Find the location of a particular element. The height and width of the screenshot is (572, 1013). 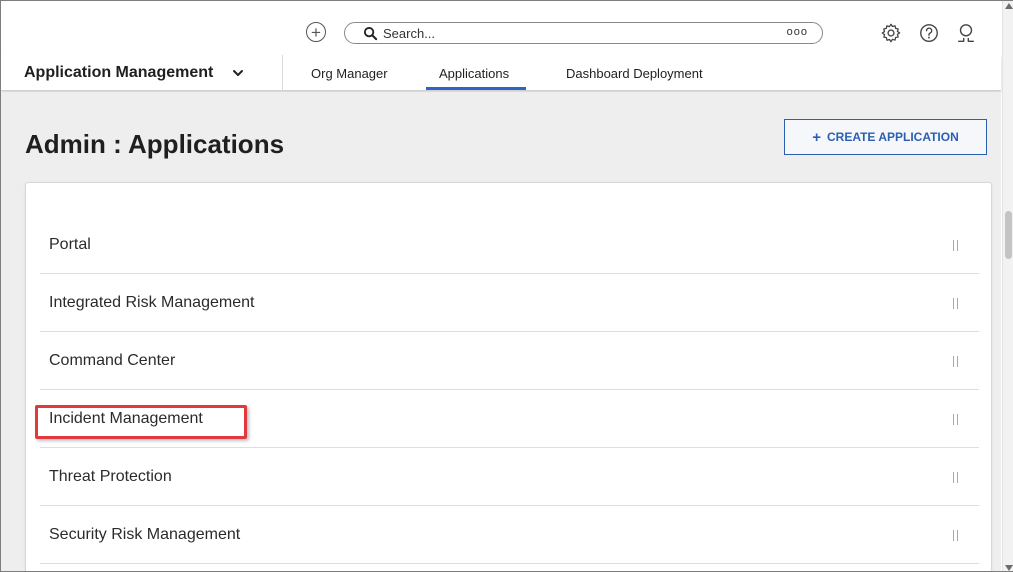

add-circle-icon: + is located at coordinates (316, 32).